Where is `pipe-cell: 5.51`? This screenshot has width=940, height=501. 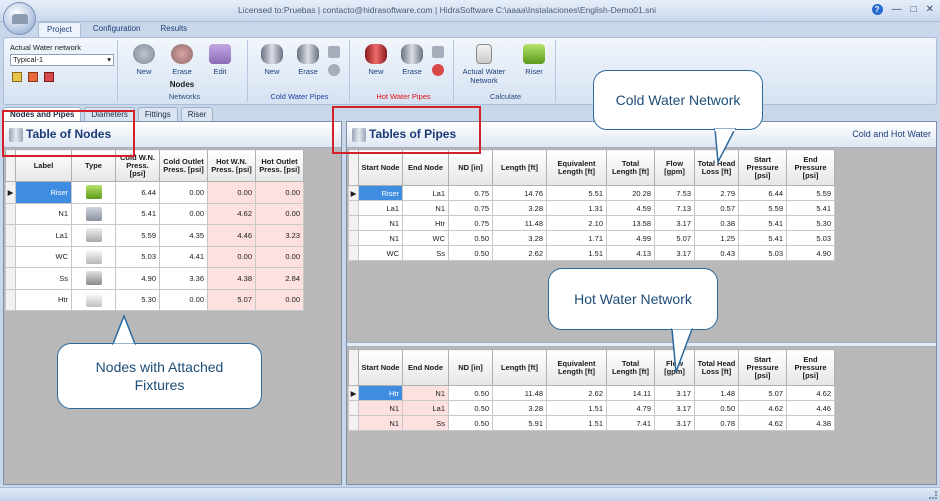 pipe-cell: 5.51 is located at coordinates (576, 193).